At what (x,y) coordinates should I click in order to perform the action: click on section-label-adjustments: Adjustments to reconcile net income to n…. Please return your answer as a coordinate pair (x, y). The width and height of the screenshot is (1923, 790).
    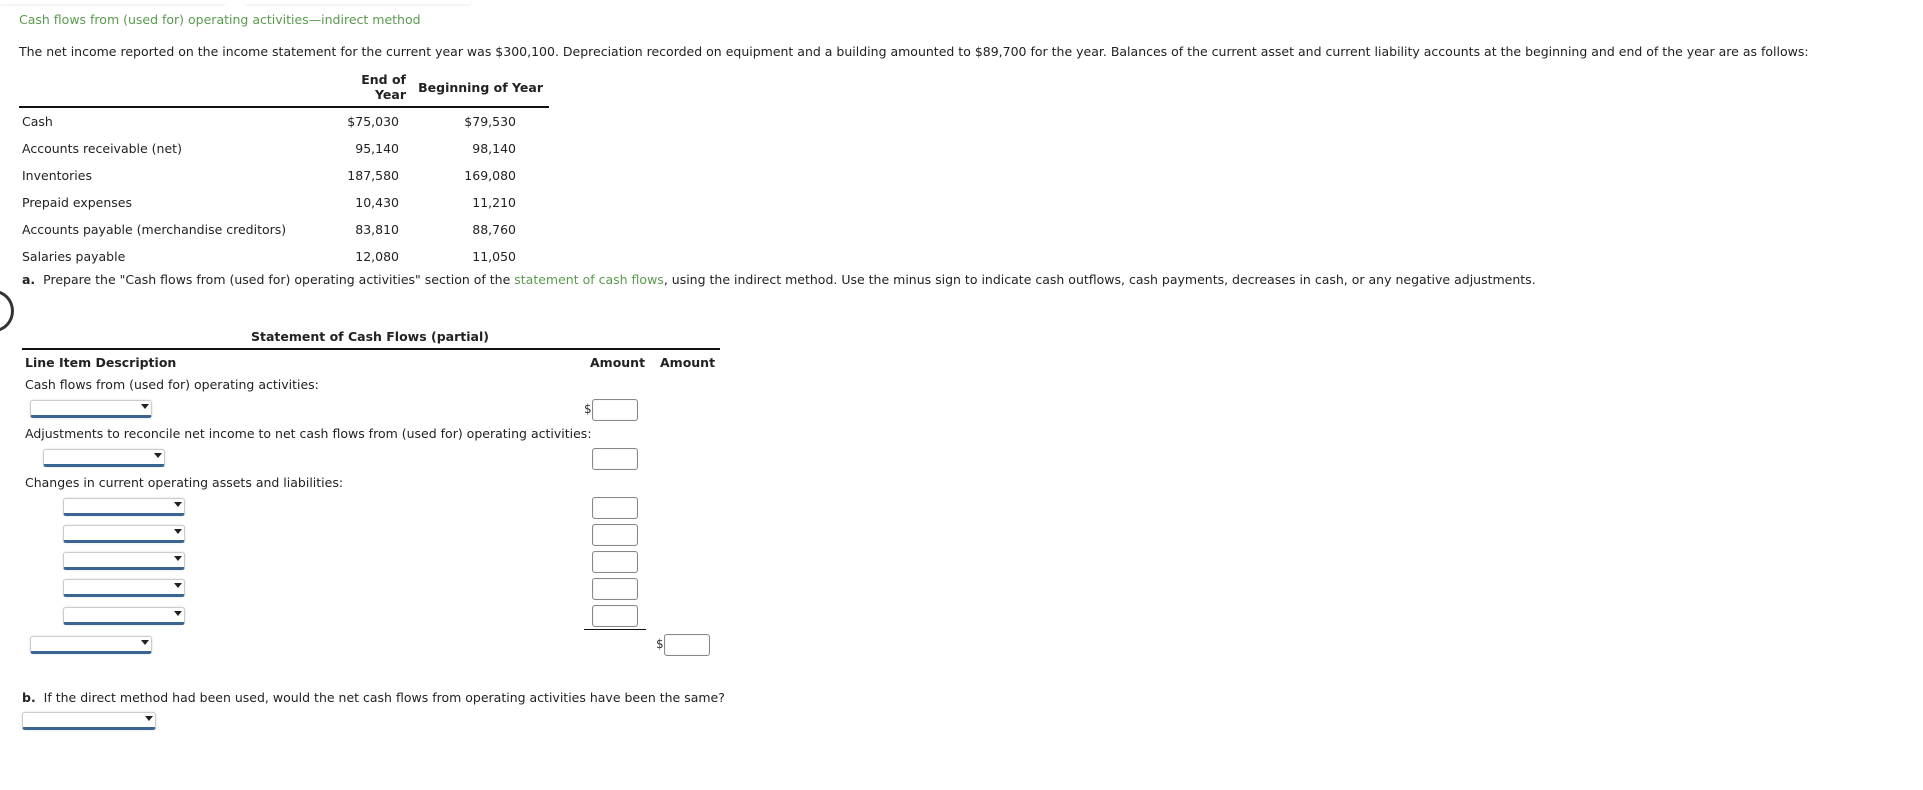
    Looking at the image, I should click on (308, 433).